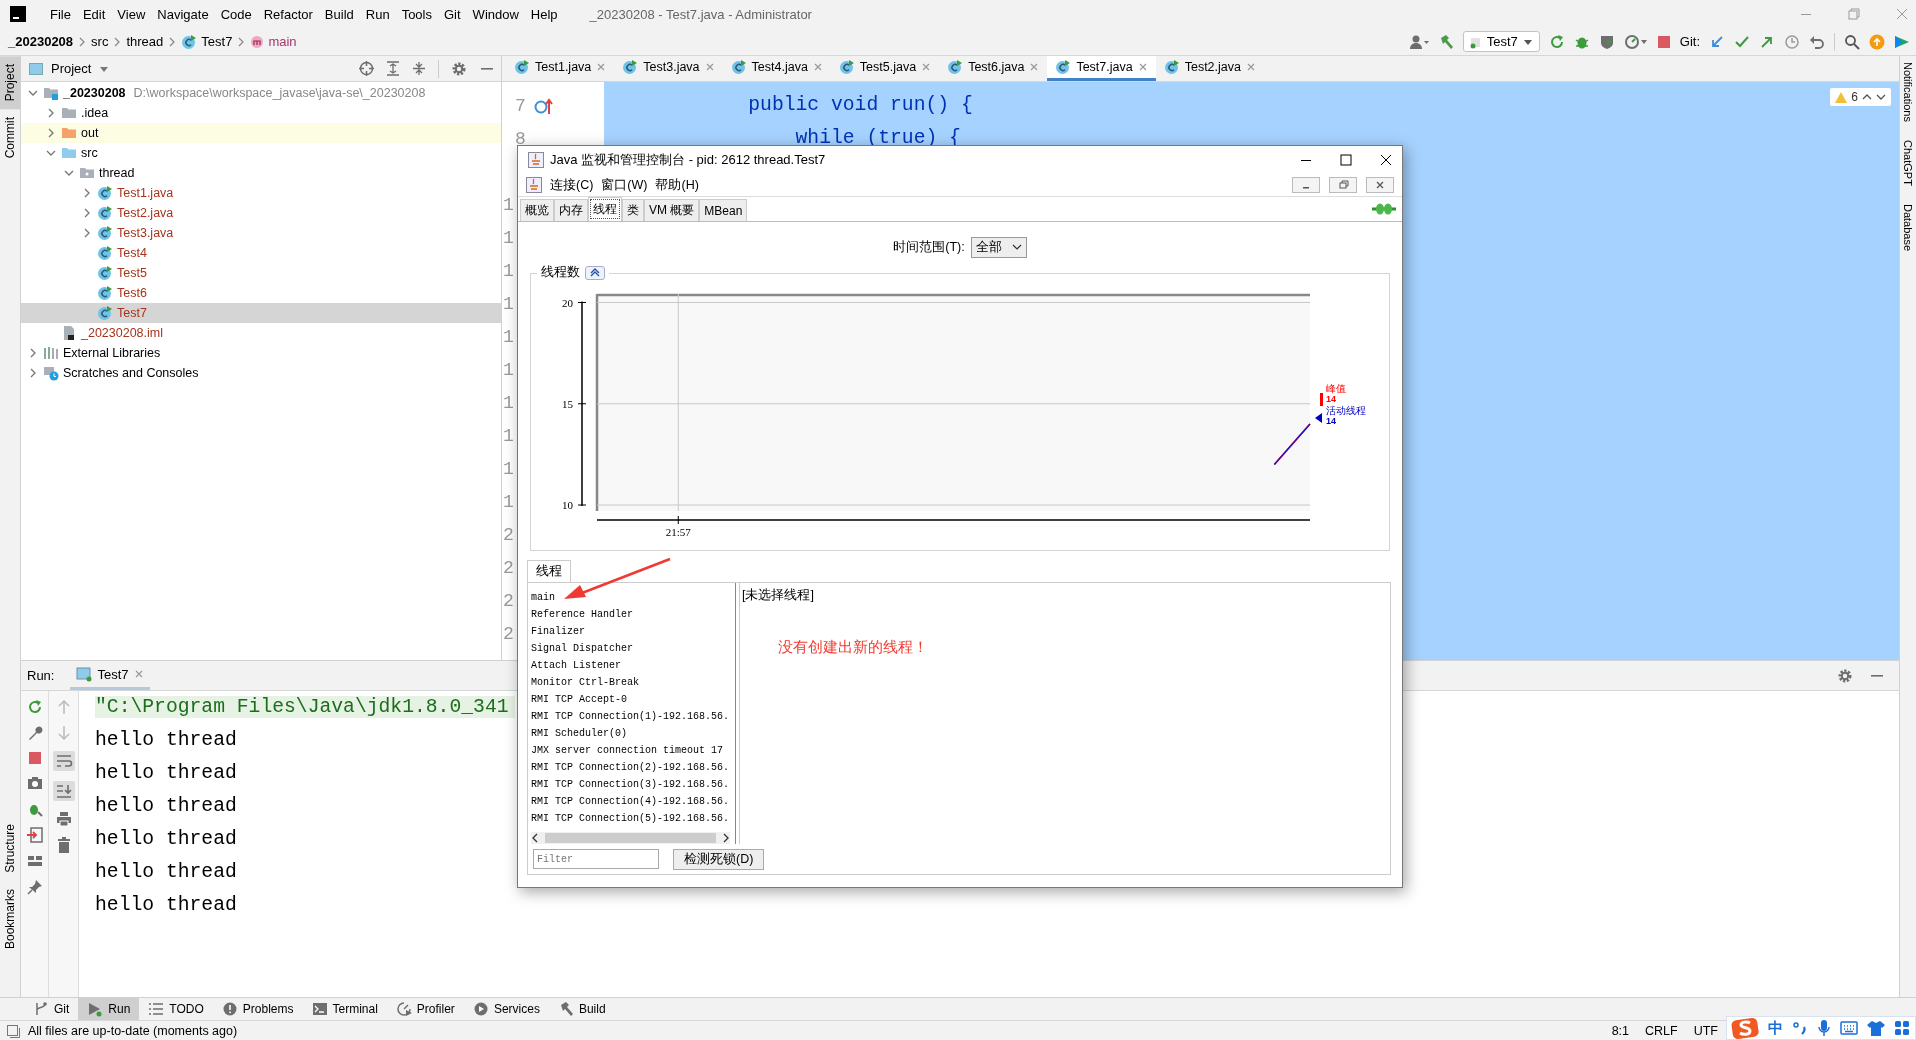 This screenshot has height=1040, width=1916. I want to click on list-item: RMI TCP Accept-0, so click(632, 699).